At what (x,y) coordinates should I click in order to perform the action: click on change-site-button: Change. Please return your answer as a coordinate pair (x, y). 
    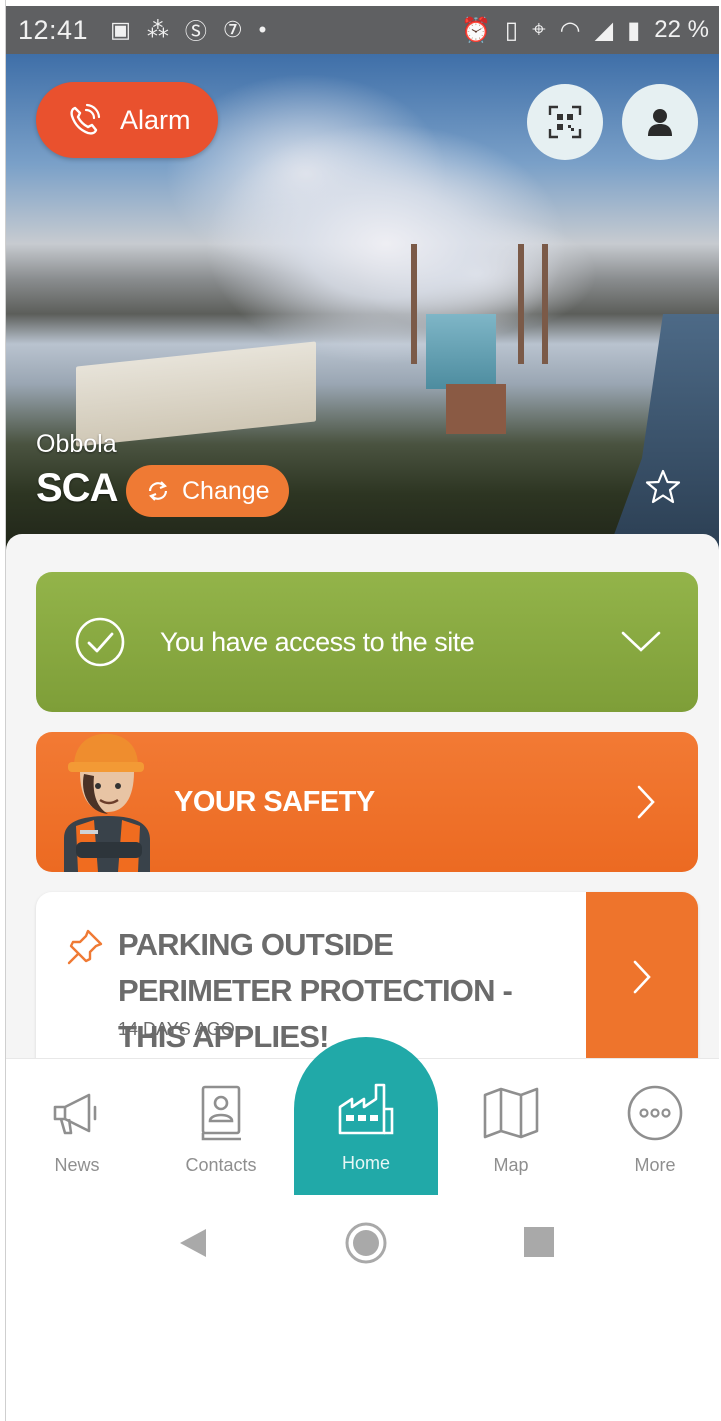
    Looking at the image, I should click on (207, 491).